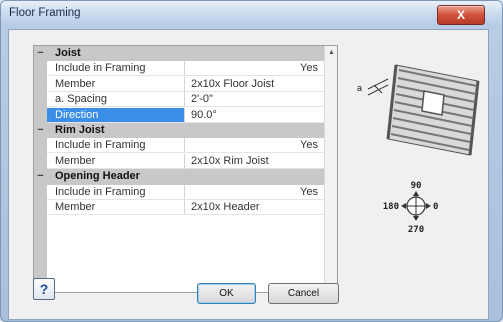  Describe the element at coordinates (331, 52) in the screenshot. I see `scroll-up-arrow-icon: ▲` at that location.